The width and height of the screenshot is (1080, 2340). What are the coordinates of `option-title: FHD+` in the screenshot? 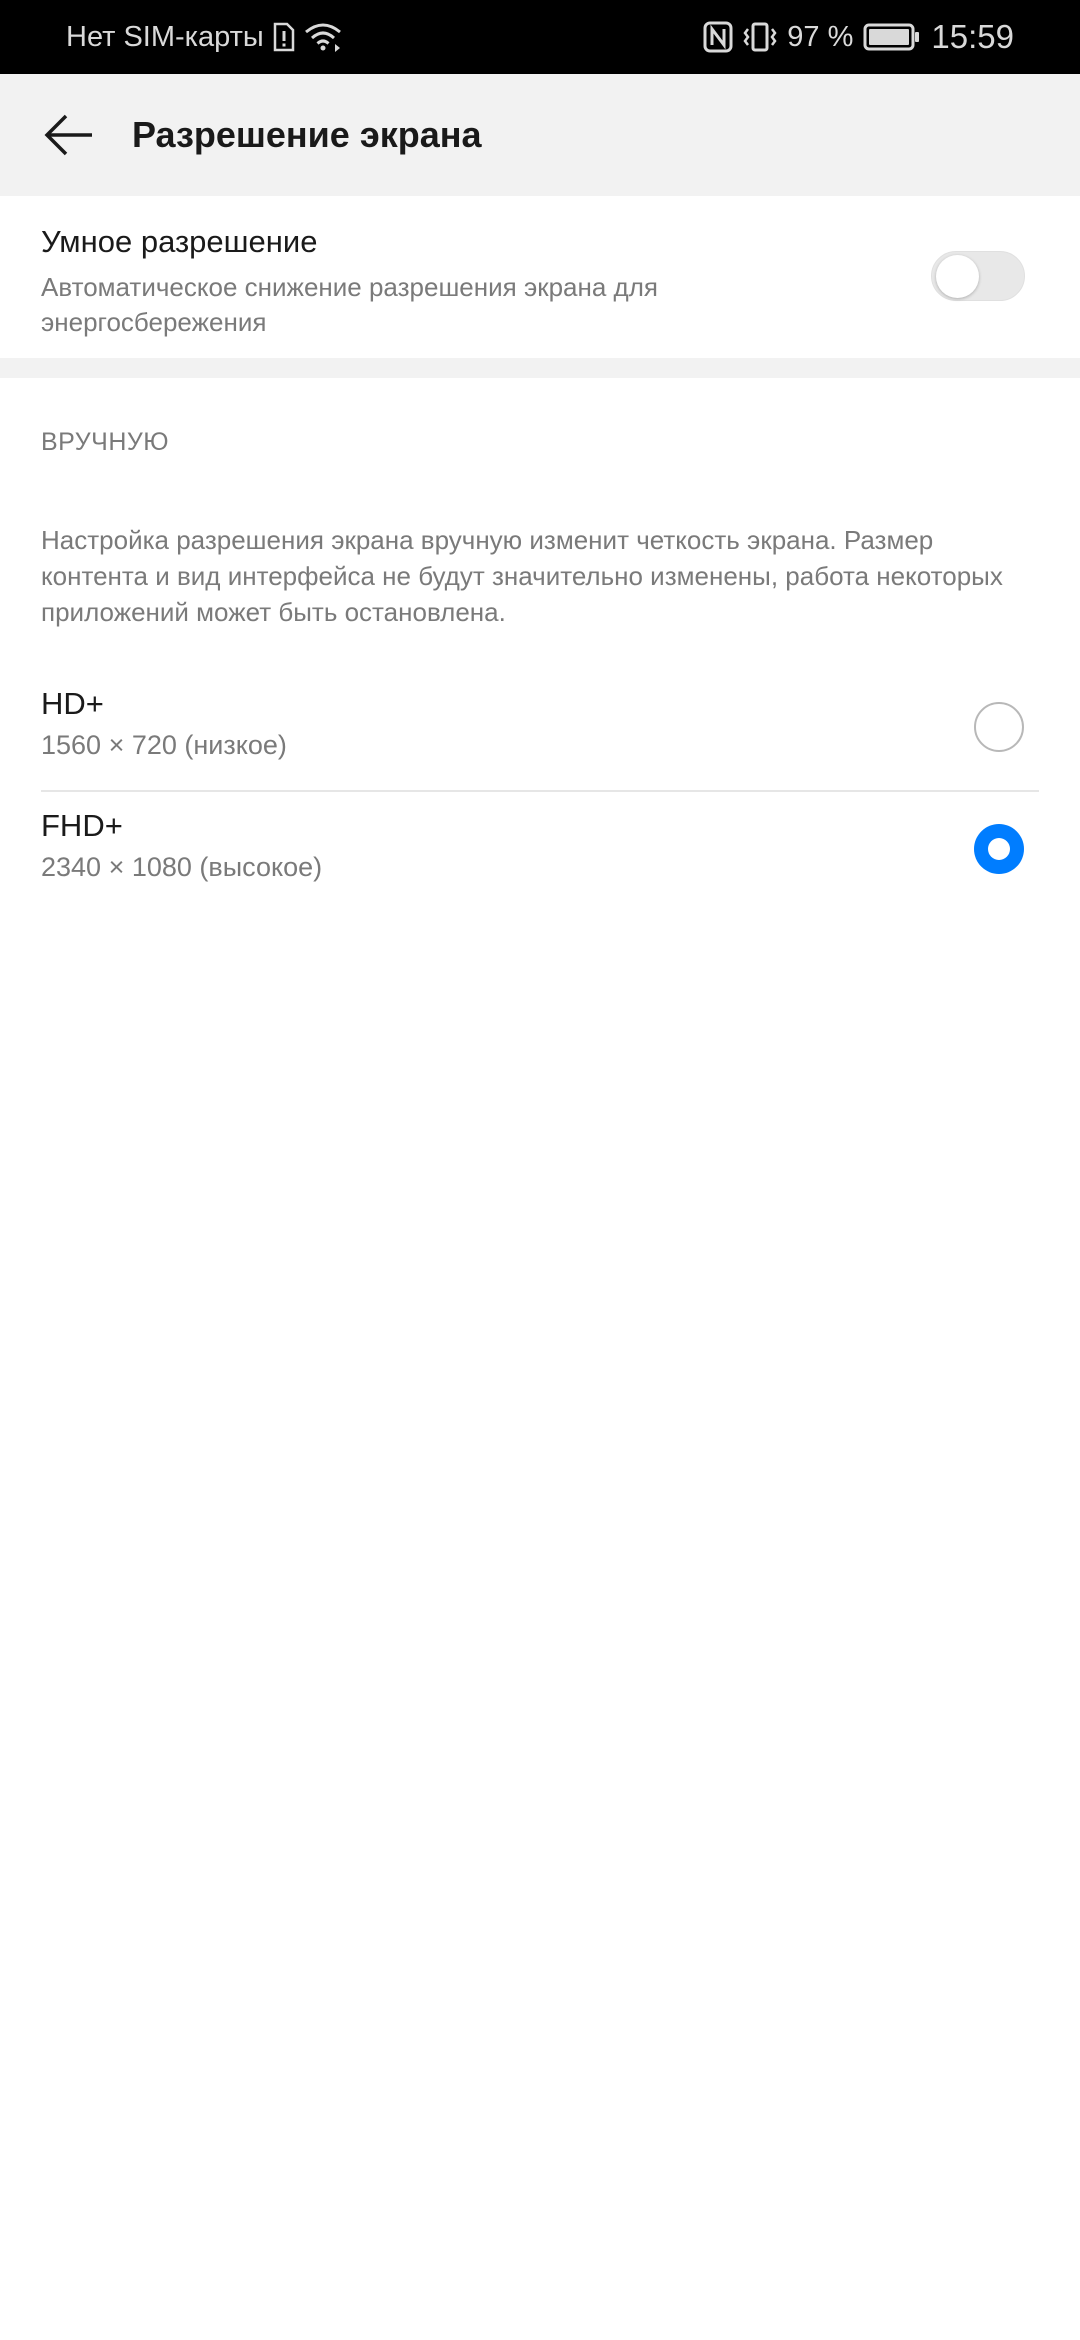 It's located at (82, 825).